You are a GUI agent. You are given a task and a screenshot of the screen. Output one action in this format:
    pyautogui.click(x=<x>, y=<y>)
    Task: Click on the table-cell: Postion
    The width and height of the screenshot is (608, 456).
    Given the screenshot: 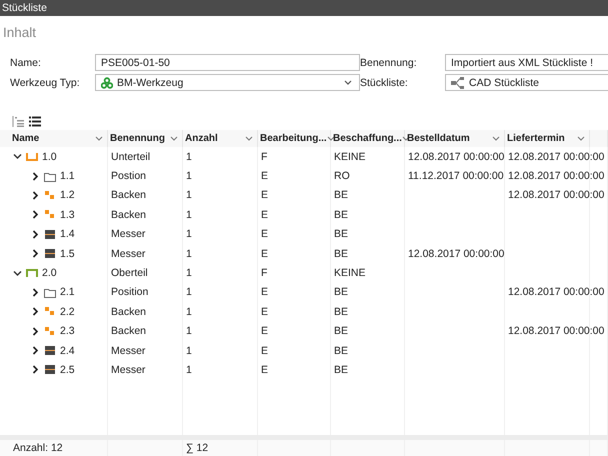 What is the action you would take?
    pyautogui.click(x=128, y=176)
    